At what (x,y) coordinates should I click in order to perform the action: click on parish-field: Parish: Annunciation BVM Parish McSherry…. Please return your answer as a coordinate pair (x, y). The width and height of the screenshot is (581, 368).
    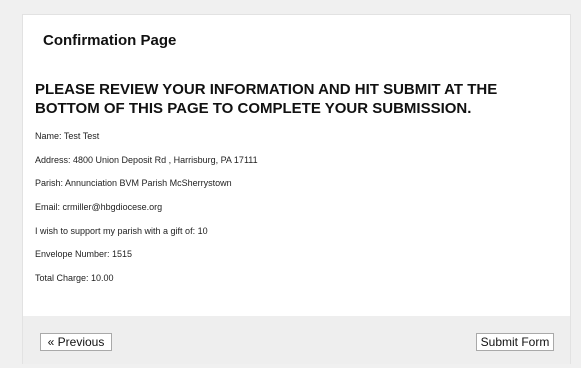
    Looking at the image, I should click on (133, 183).